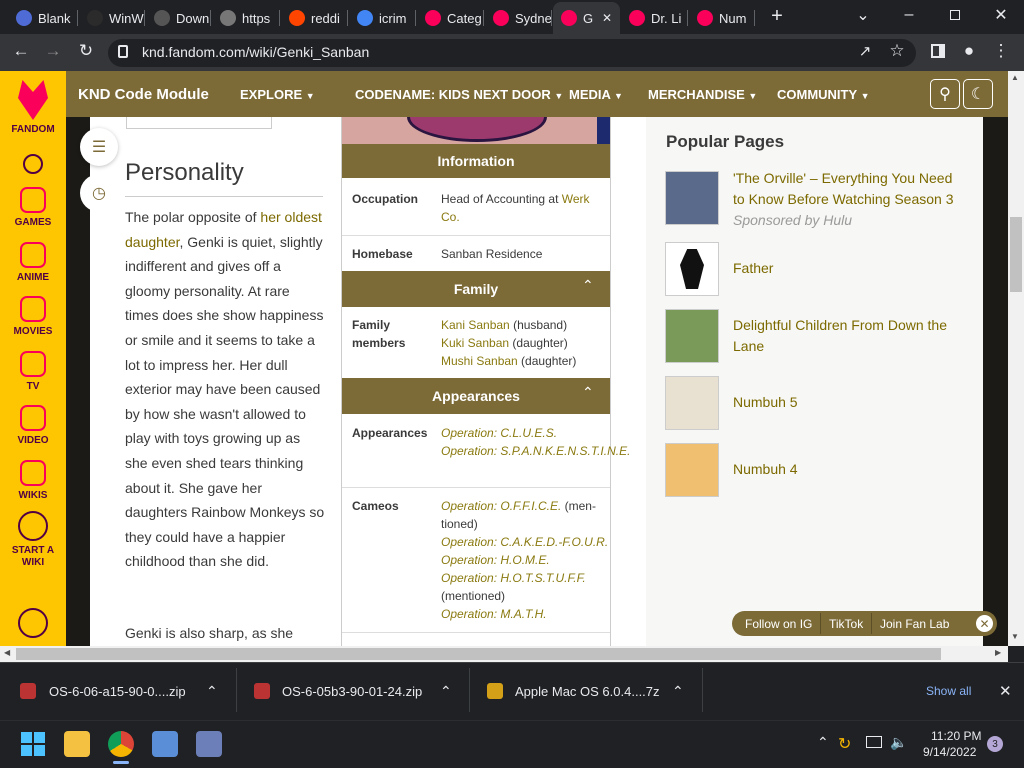 Image resolution: width=1024 pixels, height=768 pixels. What do you see at coordinates (914, 624) in the screenshot?
I see `join-fan-lab-button: Join Fan Lab` at bounding box center [914, 624].